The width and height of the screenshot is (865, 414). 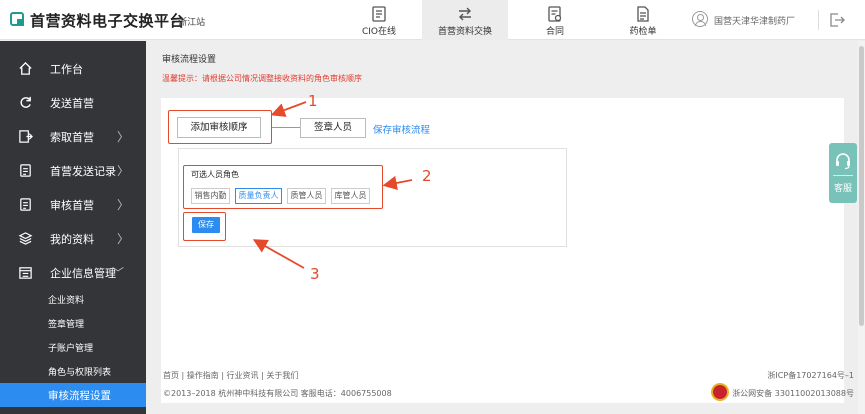 I want to click on annotation-number-1: 1, so click(x=313, y=101).